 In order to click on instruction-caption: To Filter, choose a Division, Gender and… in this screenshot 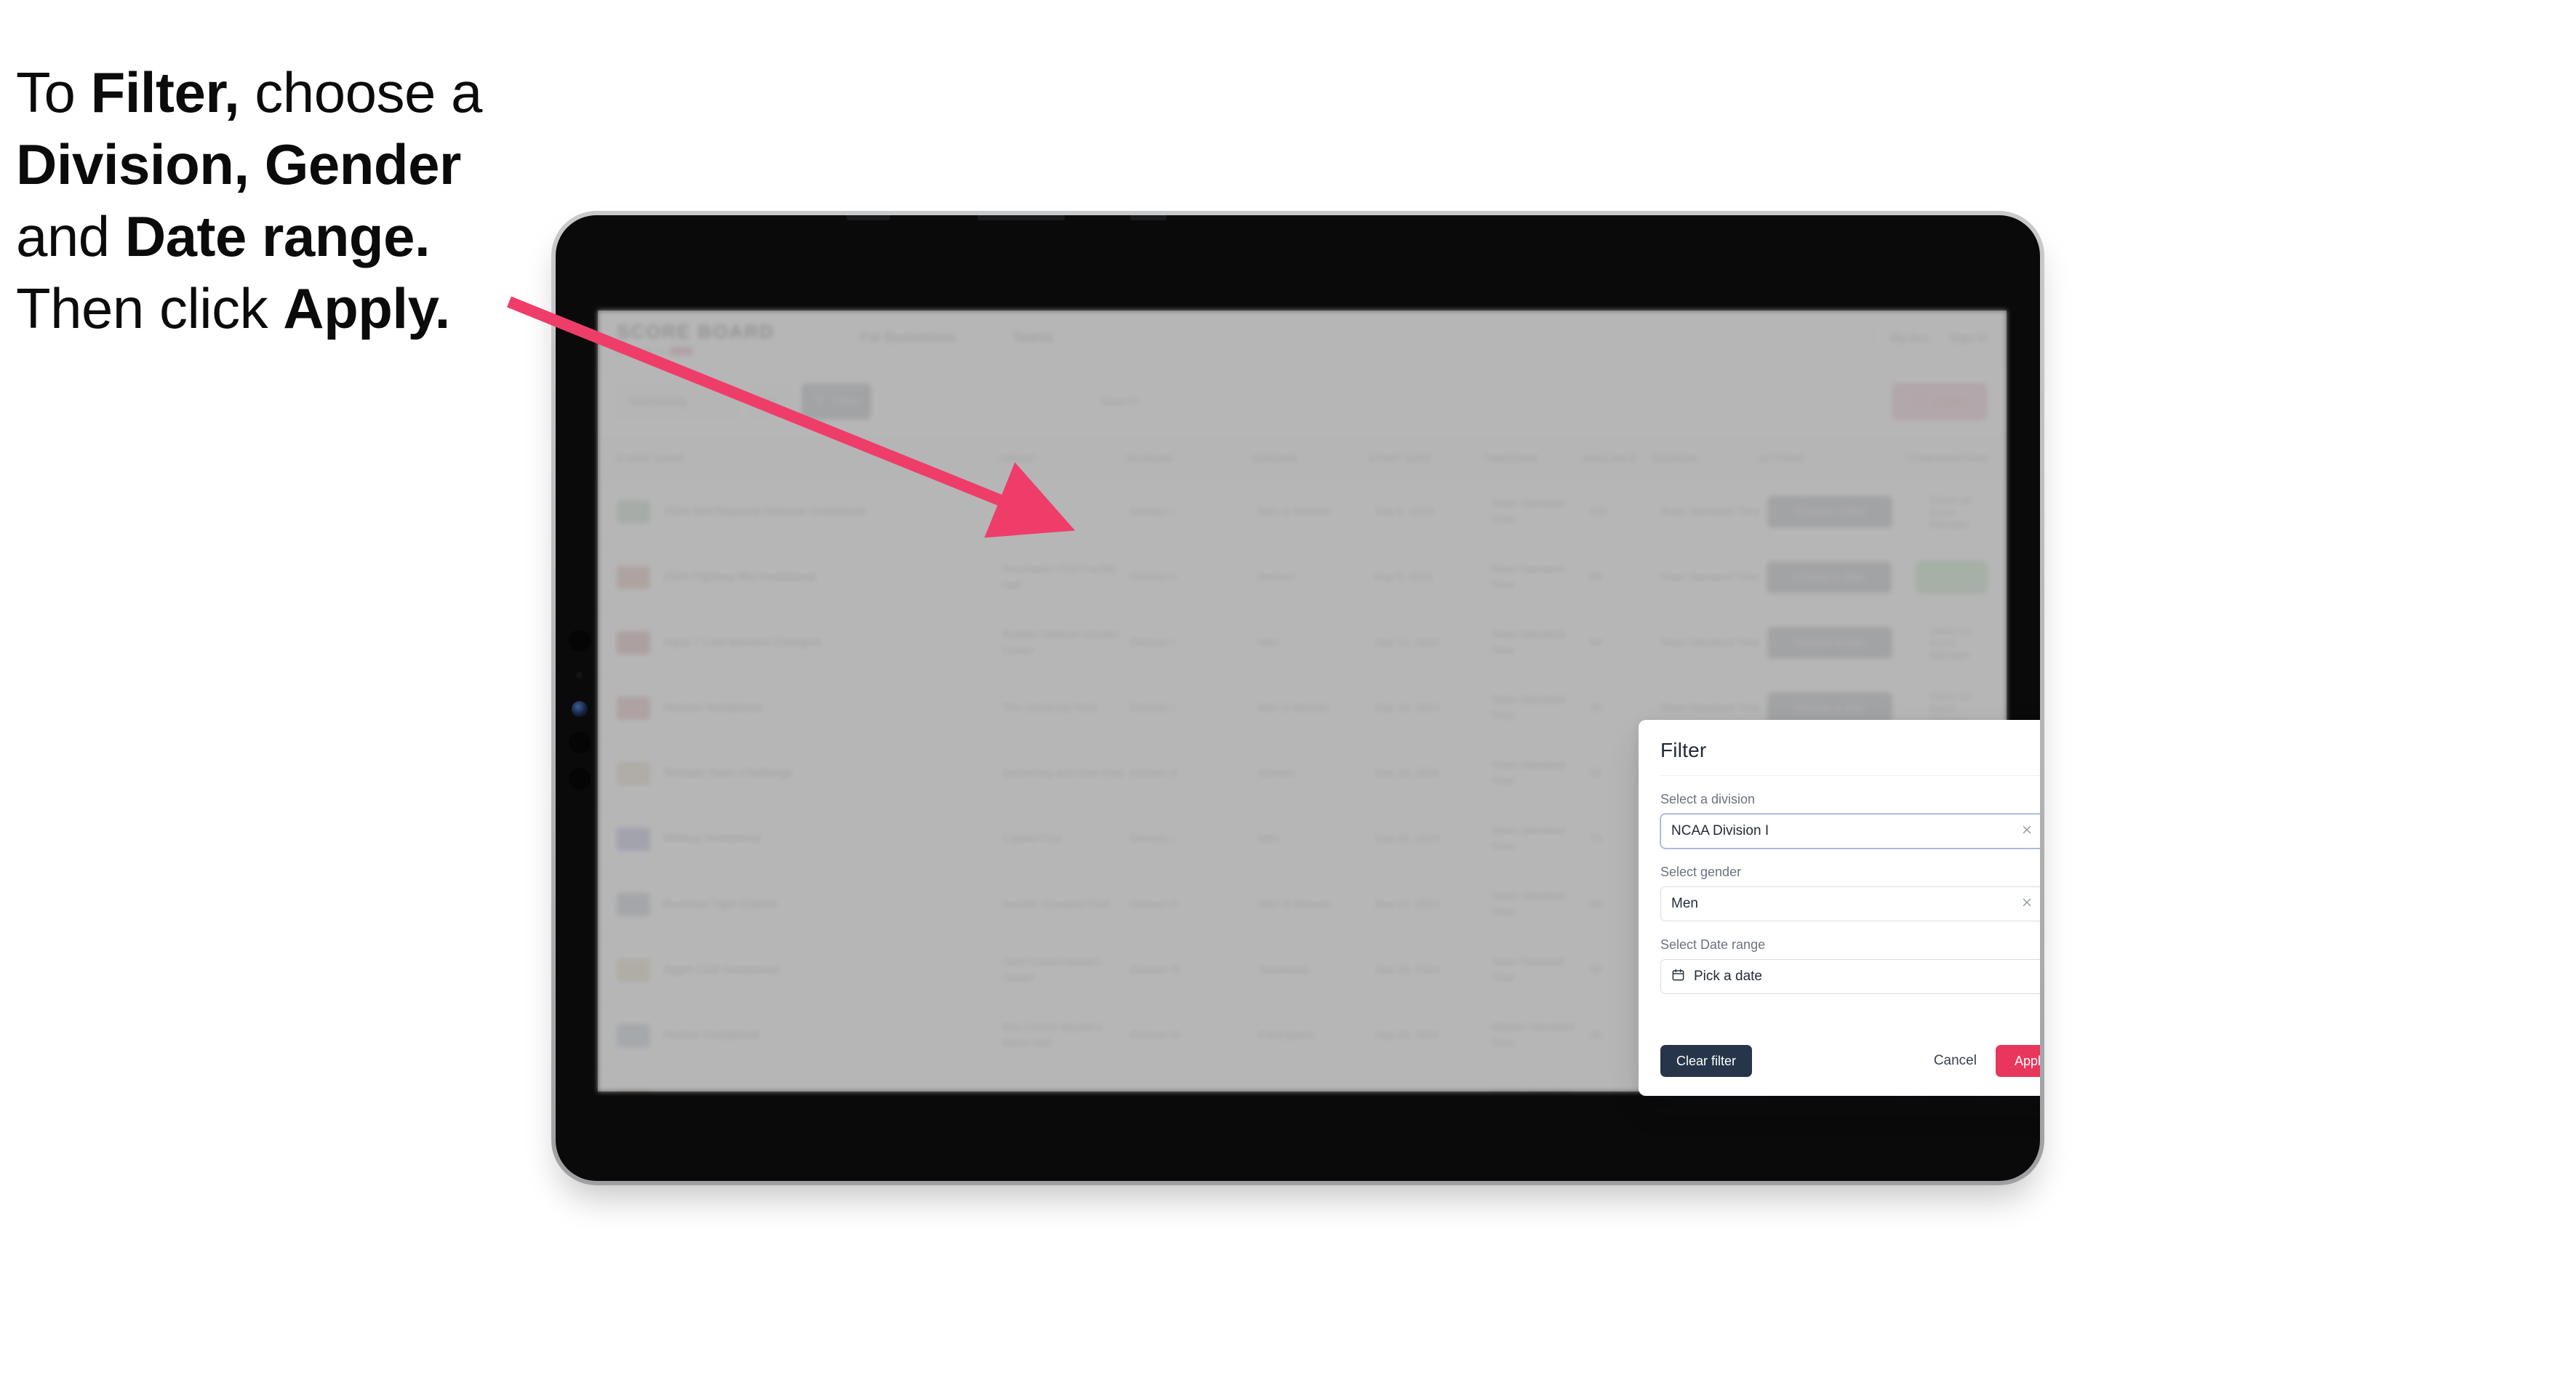, I will do `click(292, 201)`.